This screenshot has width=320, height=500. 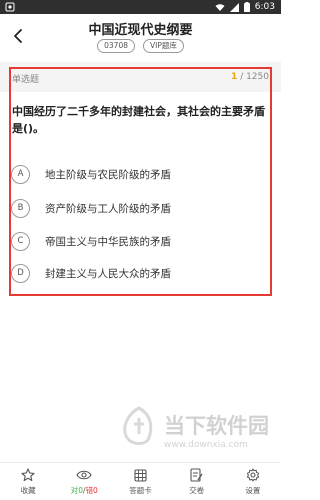 What do you see at coordinates (28, 475) in the screenshot?
I see `star-icon` at bounding box center [28, 475].